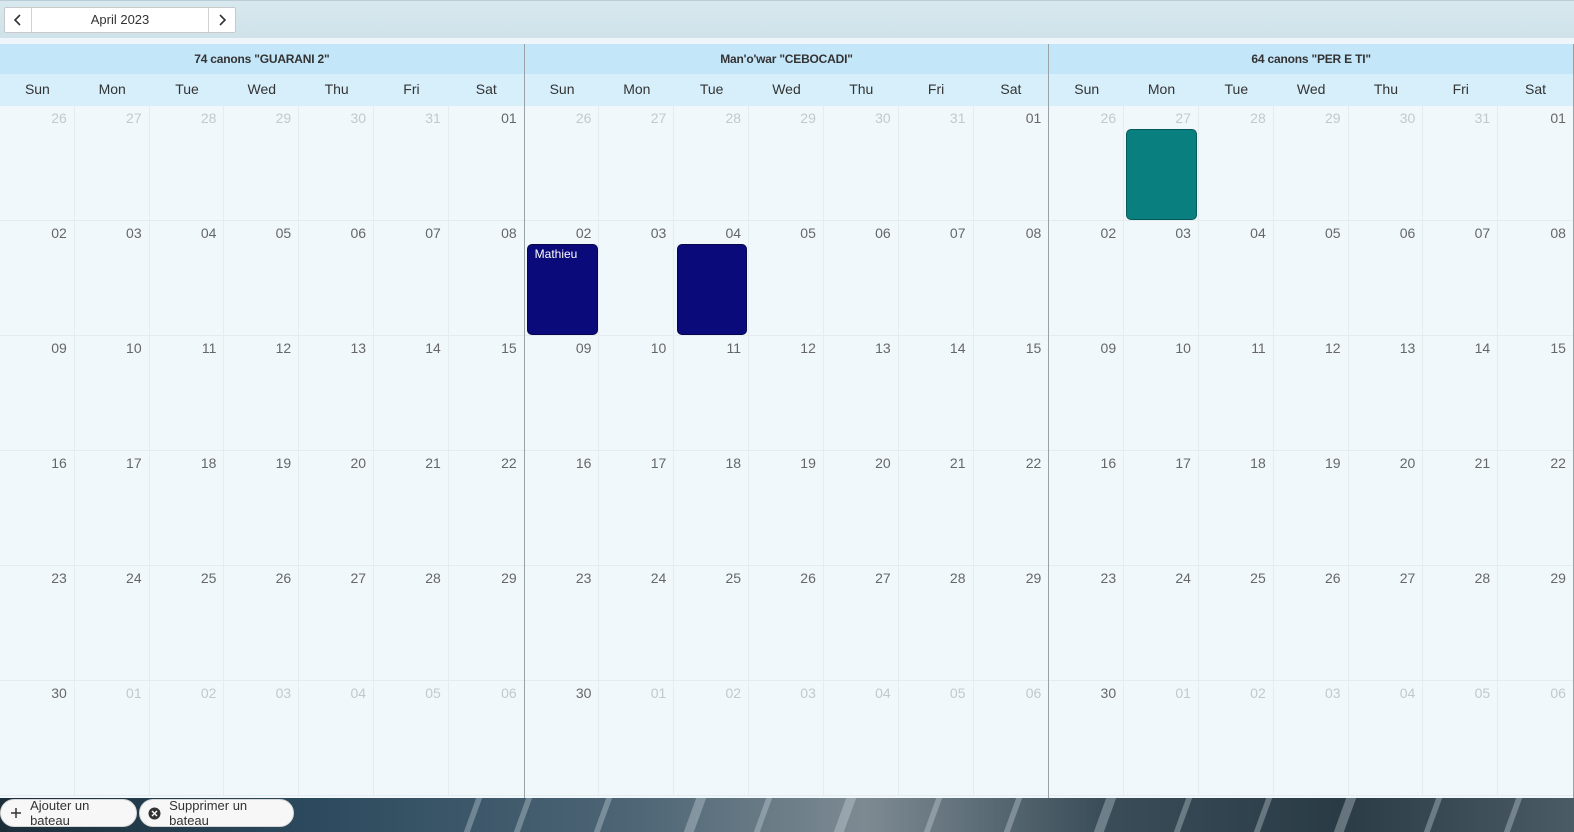 The height and width of the screenshot is (832, 1574). Describe the element at coordinates (216, 813) in the screenshot. I see `remove-boat-button: Supprimer un bateau` at that location.